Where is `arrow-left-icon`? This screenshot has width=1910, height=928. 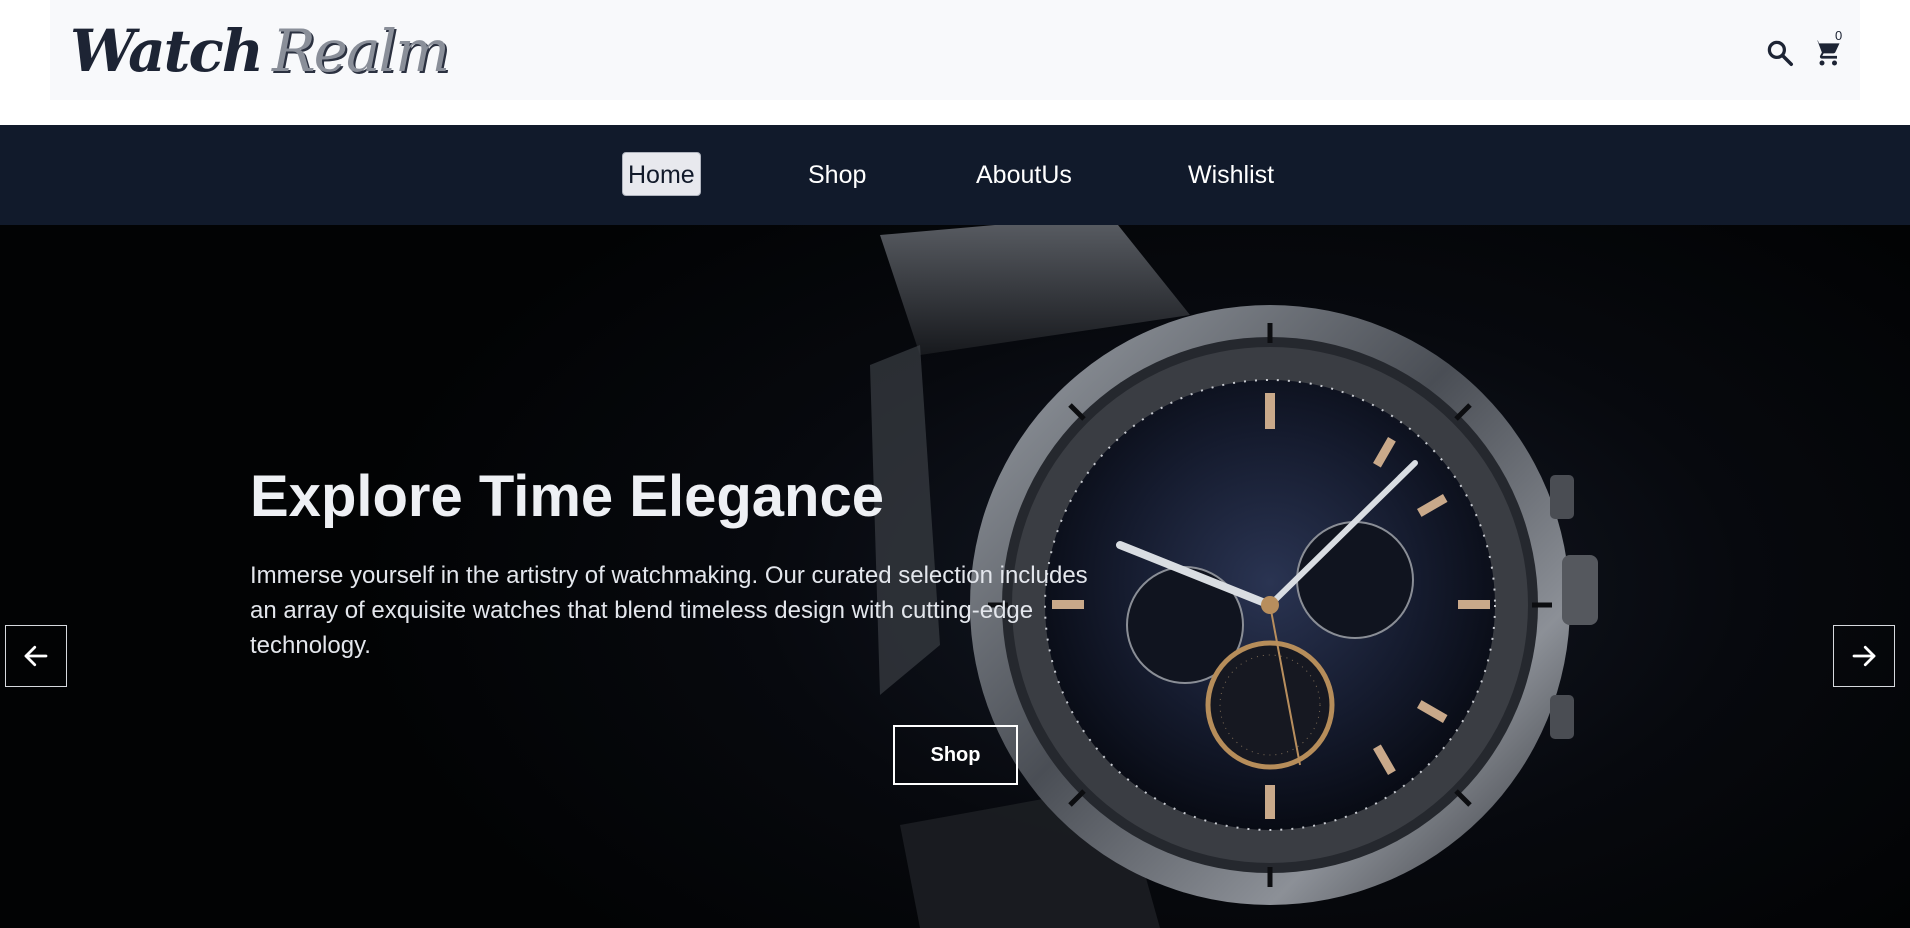
arrow-left-icon is located at coordinates (36, 656).